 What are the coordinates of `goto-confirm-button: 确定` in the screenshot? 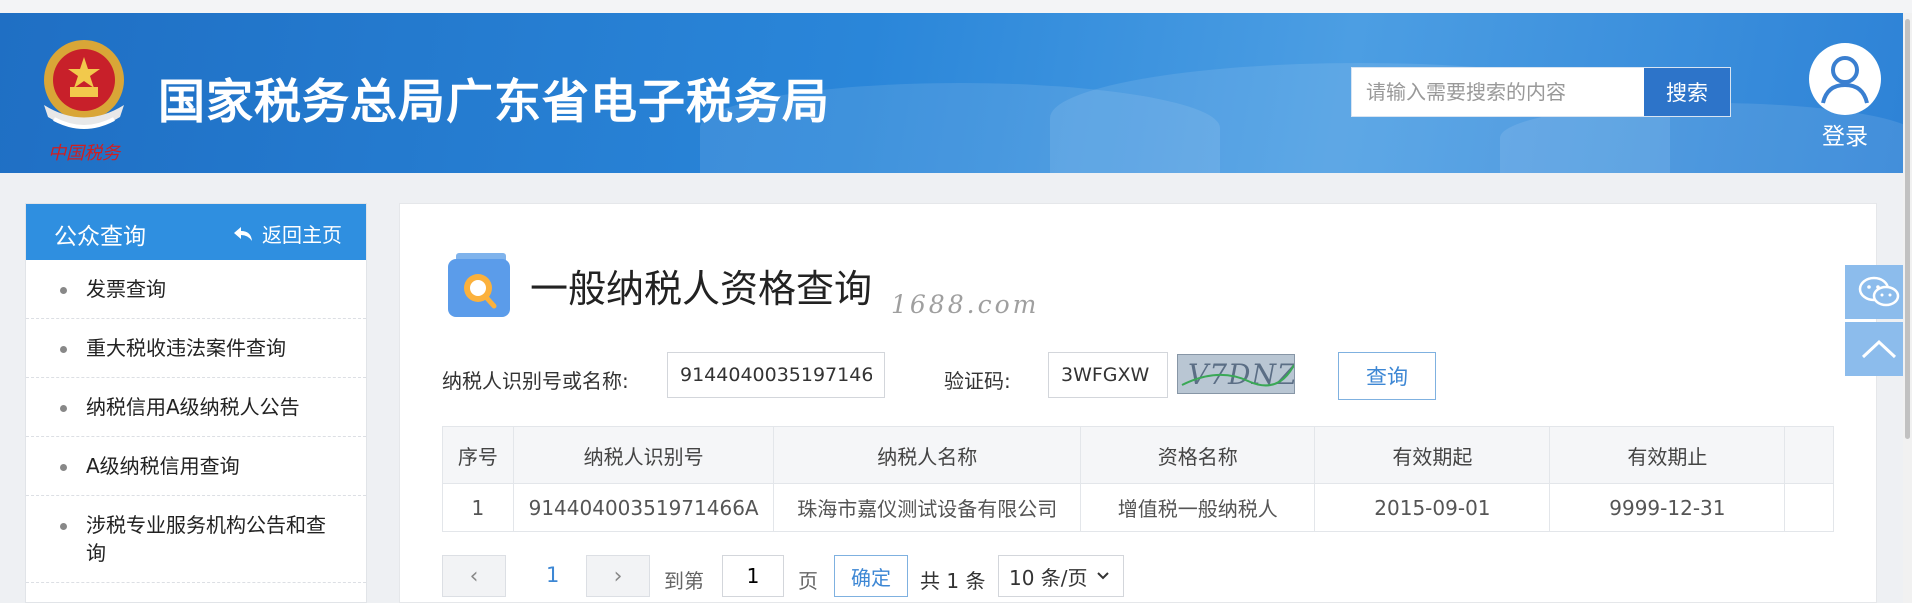 It's located at (871, 576).